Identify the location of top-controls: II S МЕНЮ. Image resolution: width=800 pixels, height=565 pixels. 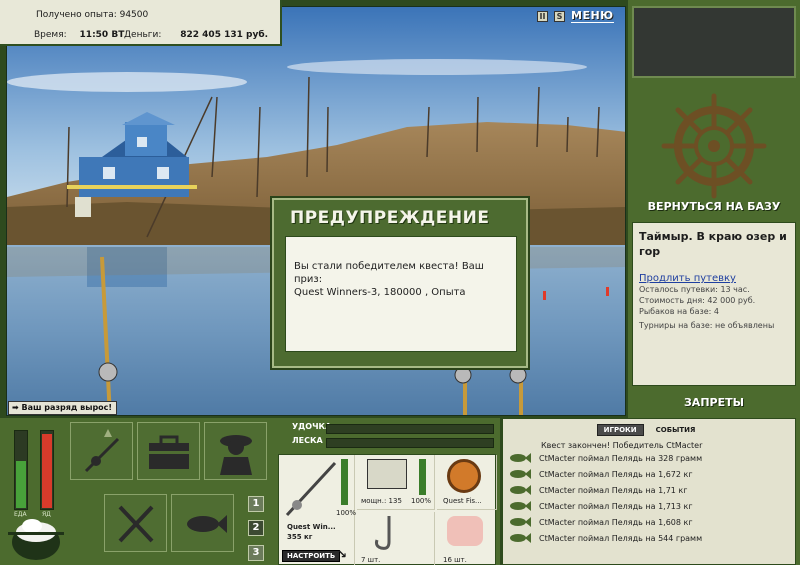
(575, 16).